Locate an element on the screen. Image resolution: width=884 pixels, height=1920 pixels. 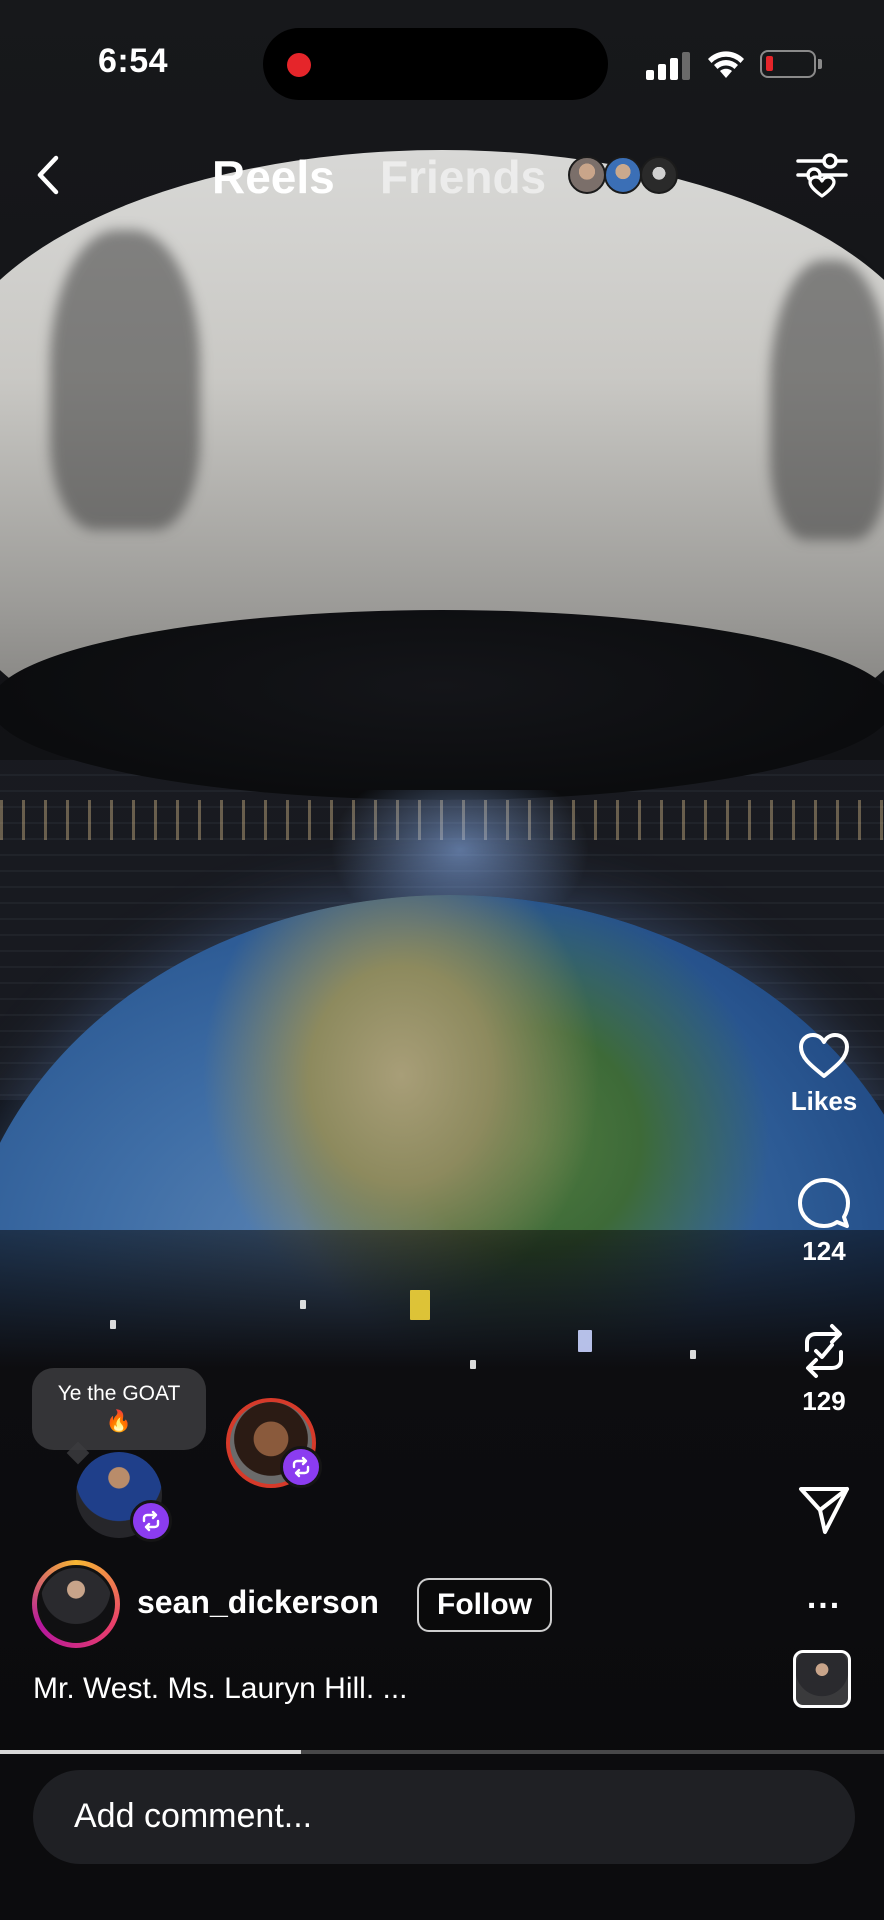
screen-underside is located at coordinates (442, 705).